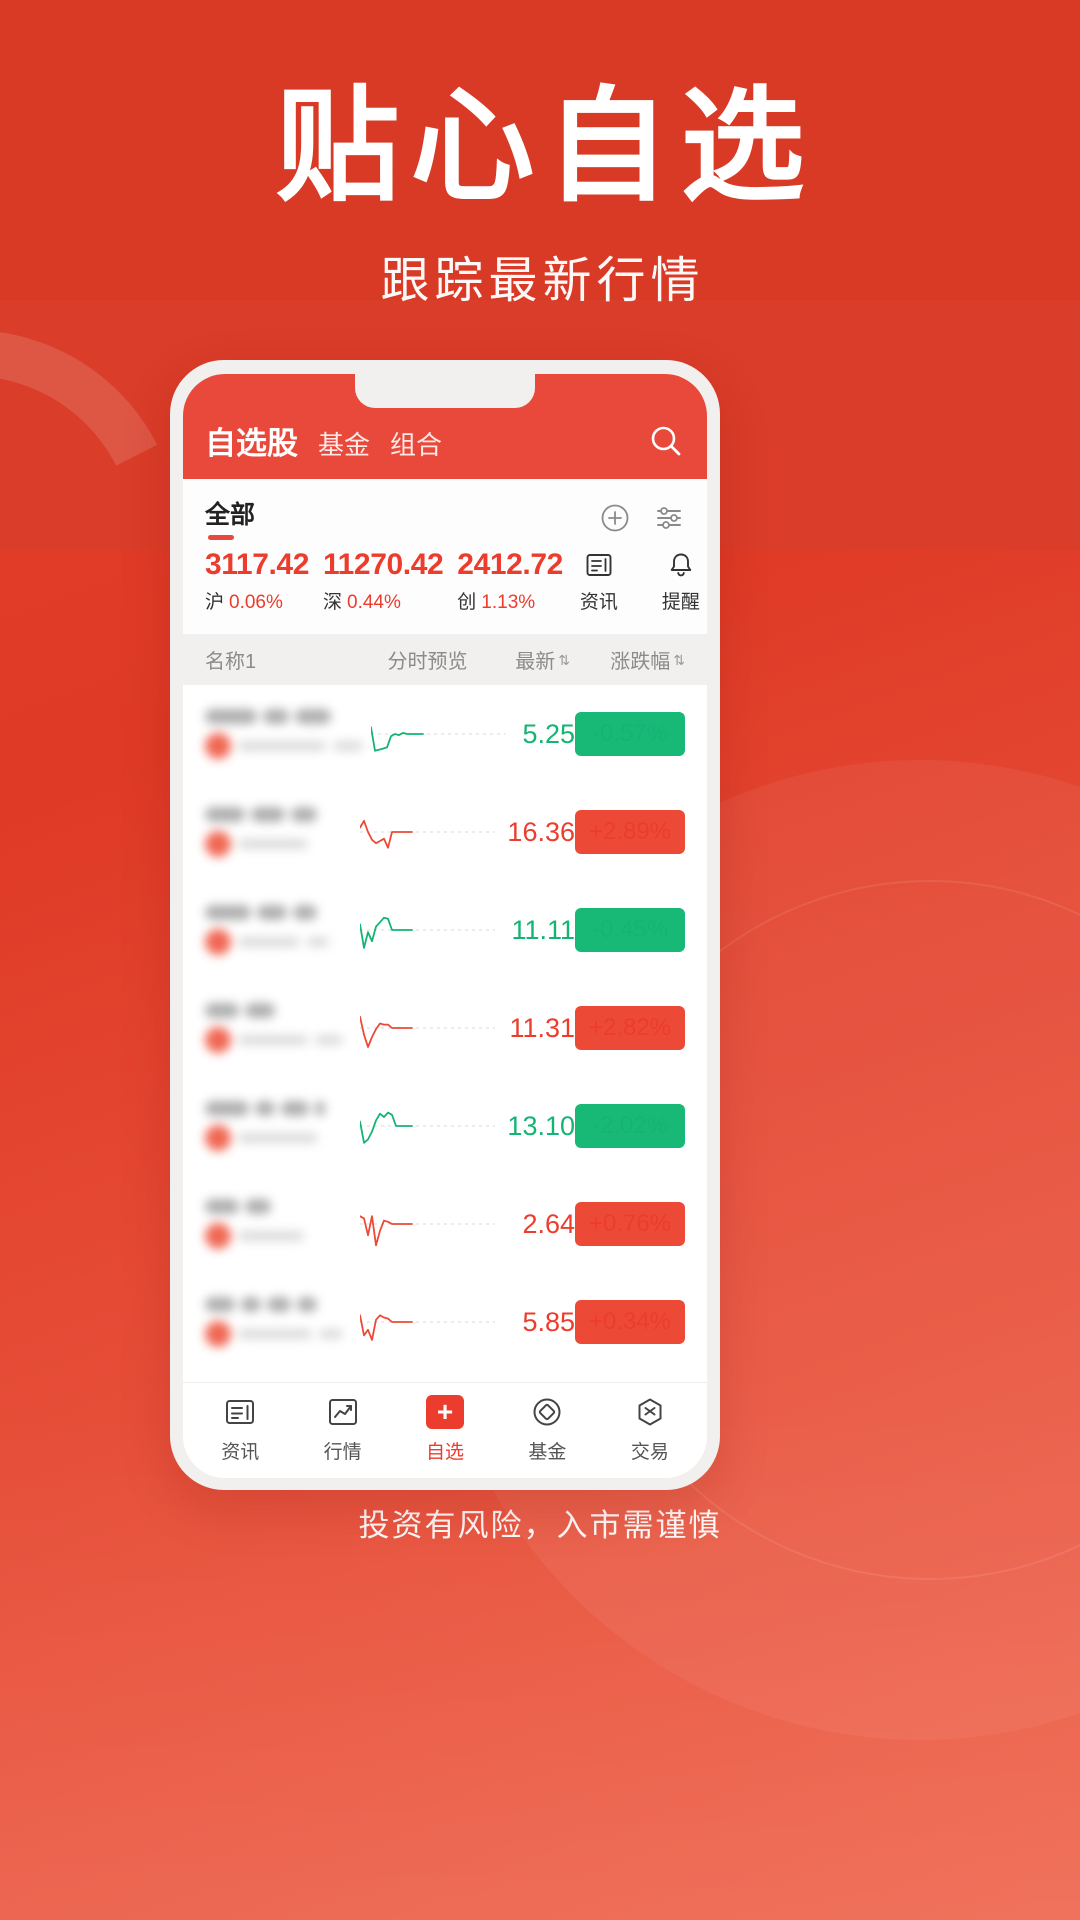 The width and height of the screenshot is (1080, 1920). What do you see at coordinates (640, 662) in the screenshot?
I see `column-header-change-label: 涨跌幅` at bounding box center [640, 662].